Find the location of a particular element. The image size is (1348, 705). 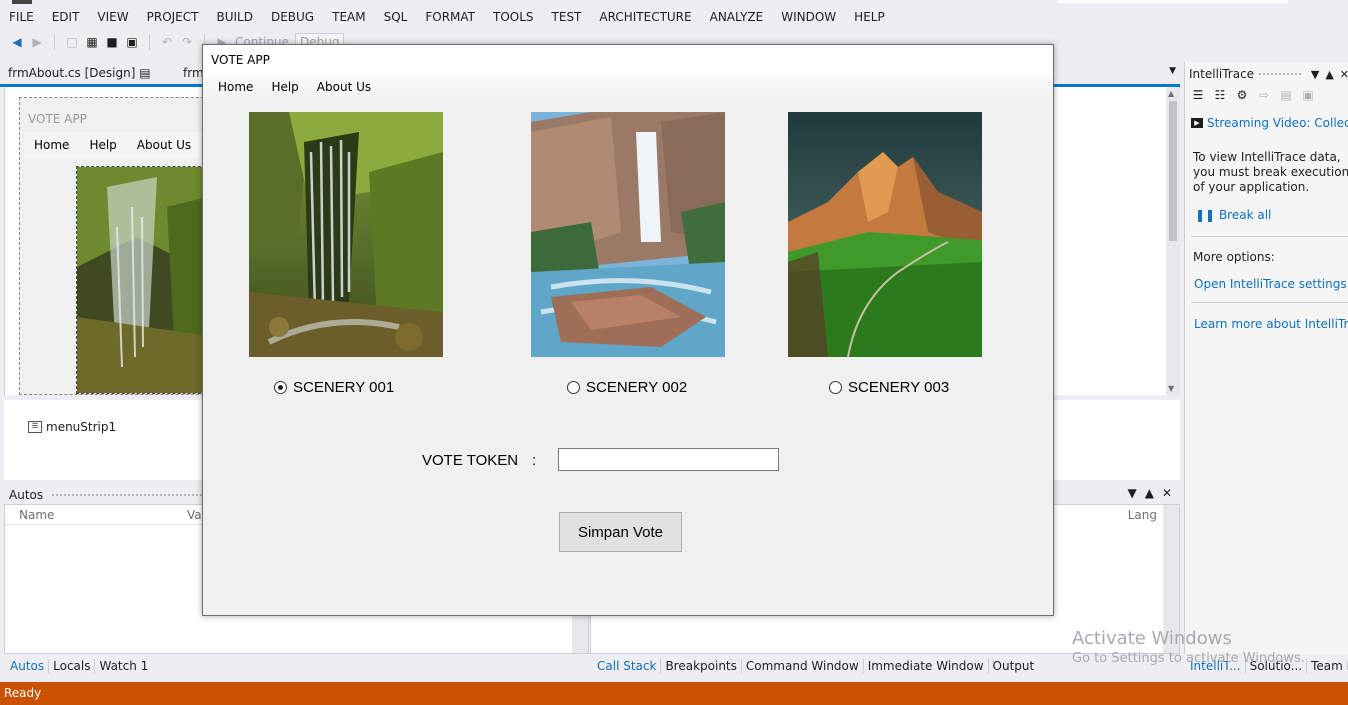

designer-menustrip: Home Help About Us is located at coordinates (119, 145).